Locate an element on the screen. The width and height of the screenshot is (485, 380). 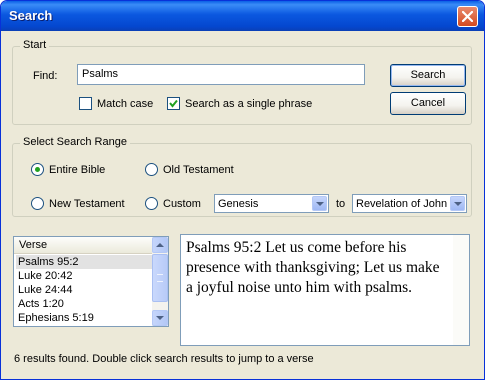
match-case-checkbox is located at coordinates (85, 103).